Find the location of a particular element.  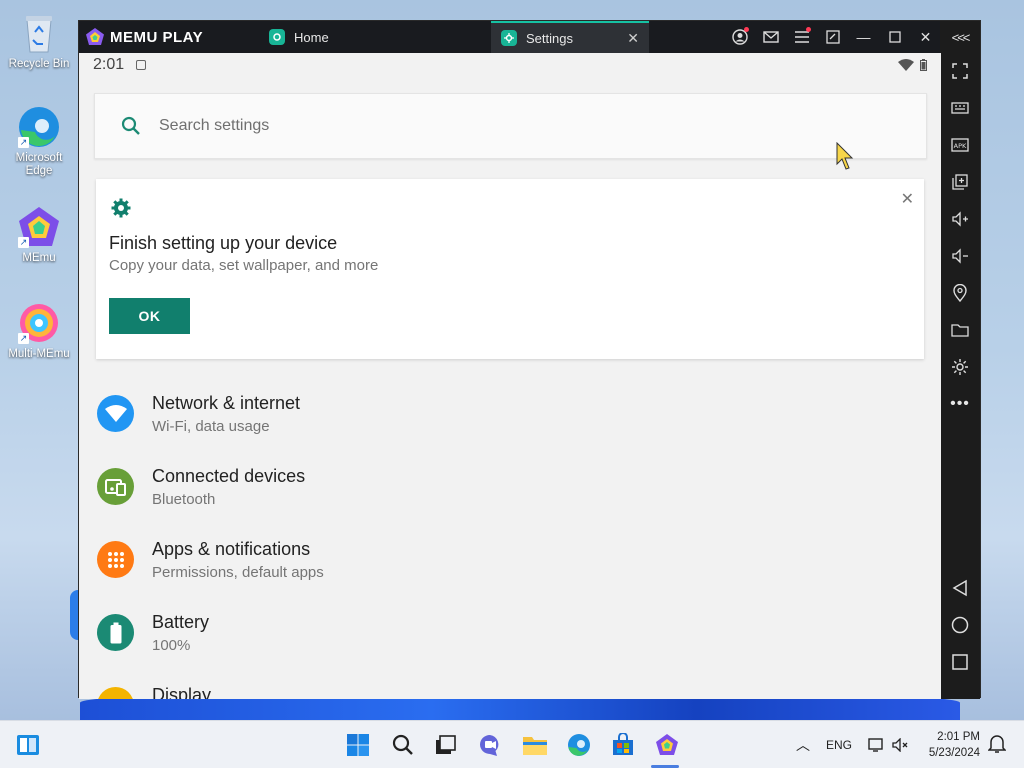

shared-folder-button is located at coordinates (960, 330).